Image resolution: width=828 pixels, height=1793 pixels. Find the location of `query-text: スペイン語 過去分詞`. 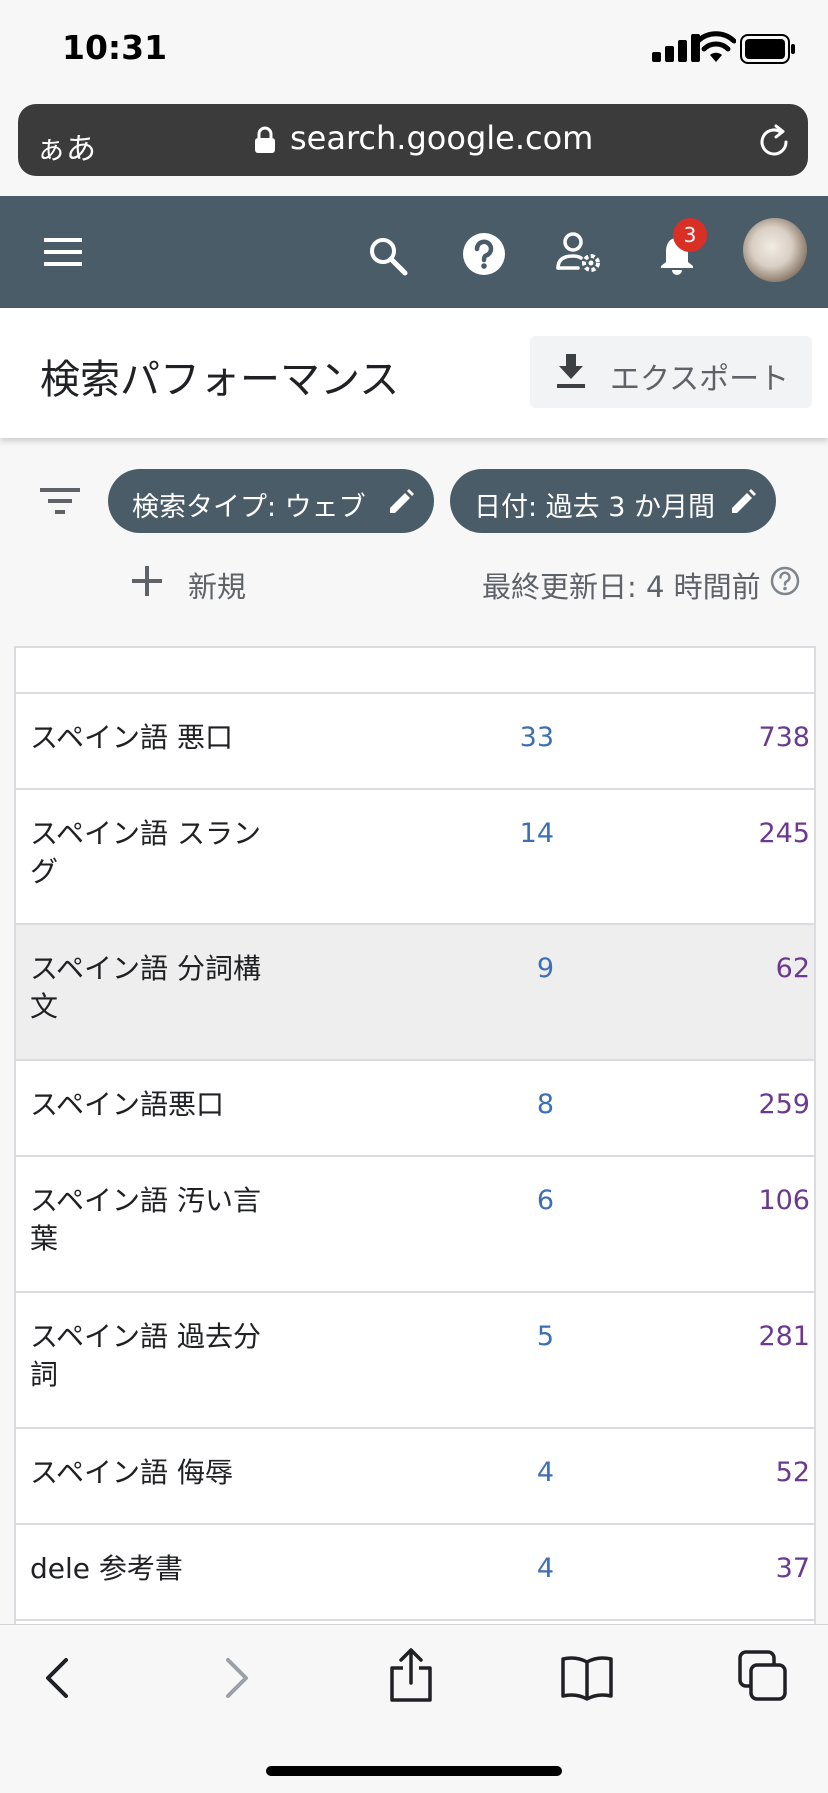

query-text: スペイン語 過去分詞 is located at coordinates (145, 1355).